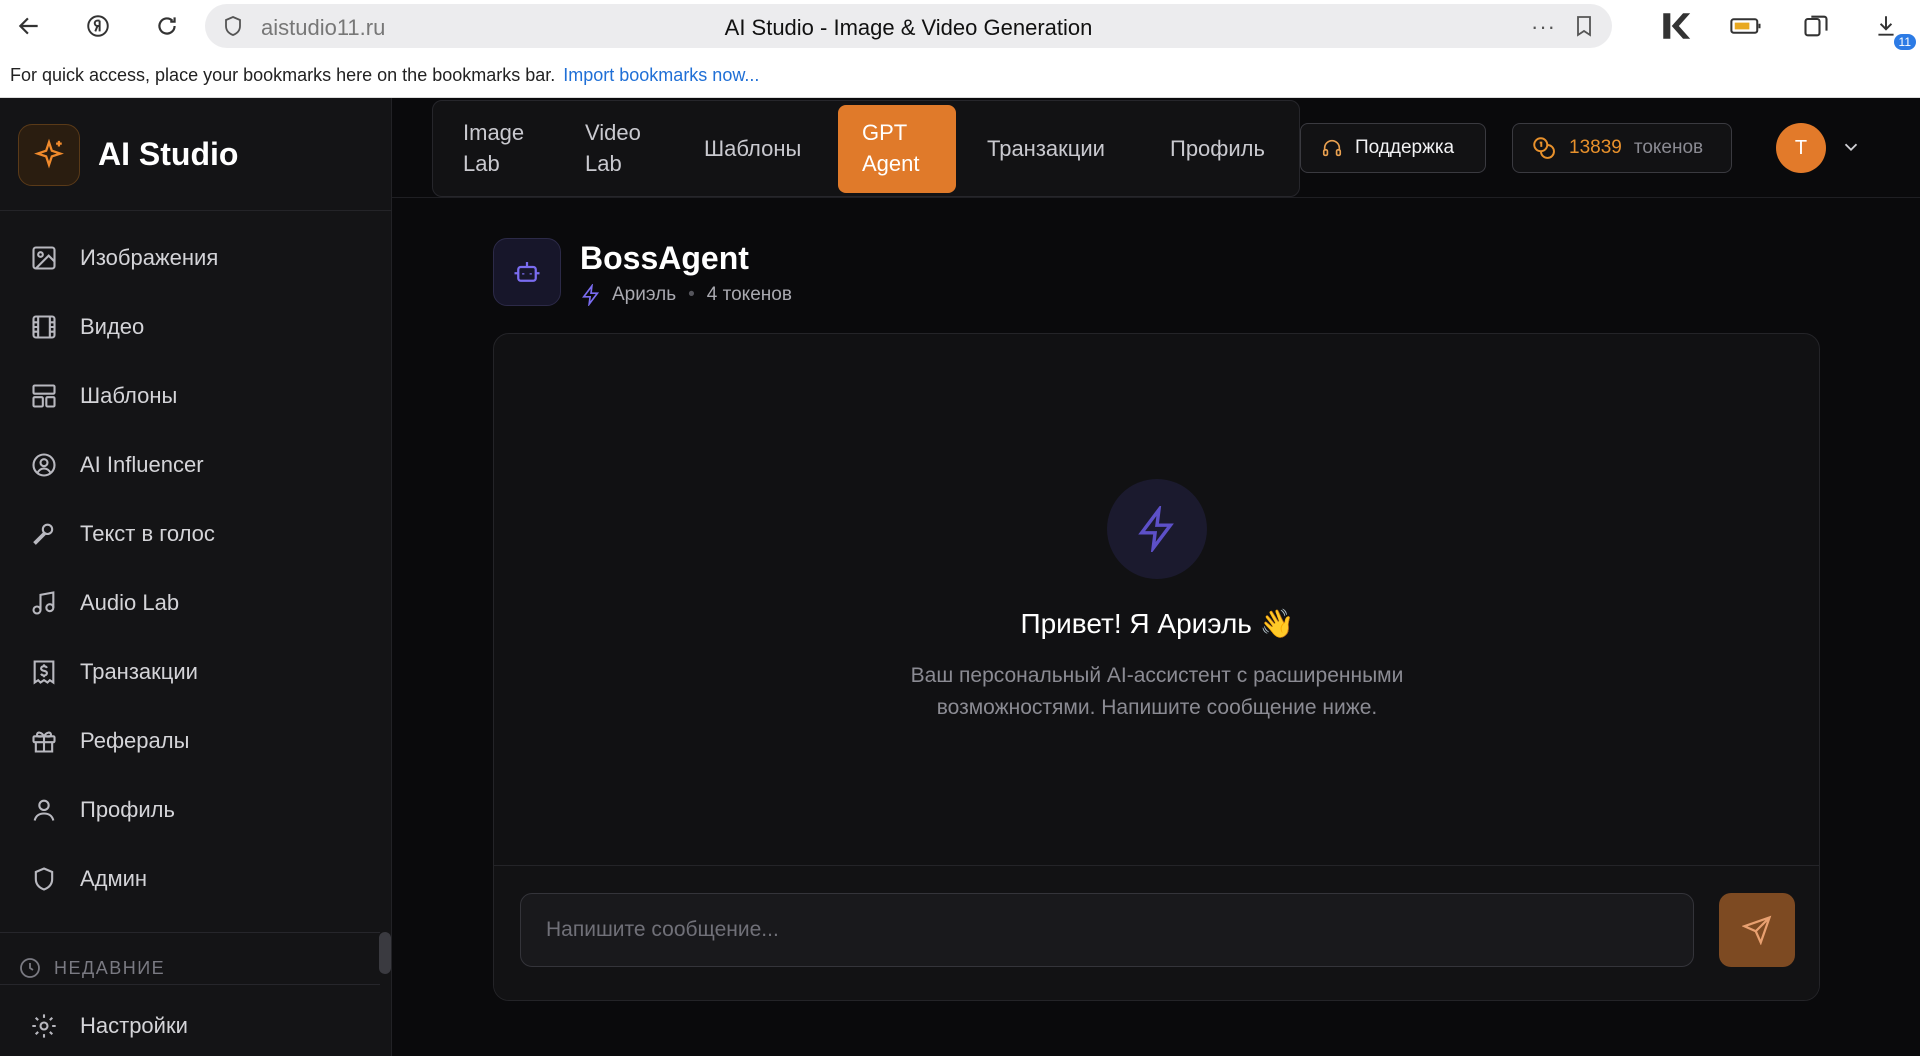  Describe the element at coordinates (1543, 27) in the screenshot. I see `more-icon: ···` at that location.